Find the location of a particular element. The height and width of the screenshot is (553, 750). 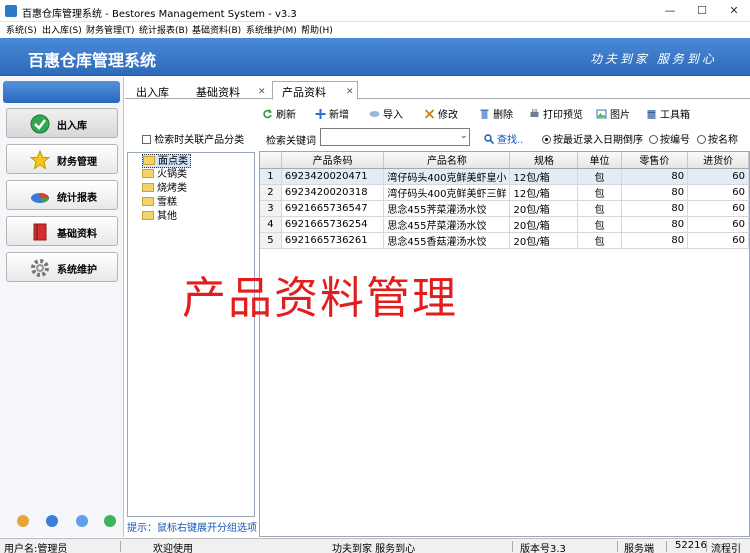

footer-edit-icon is located at coordinates (23, 521).